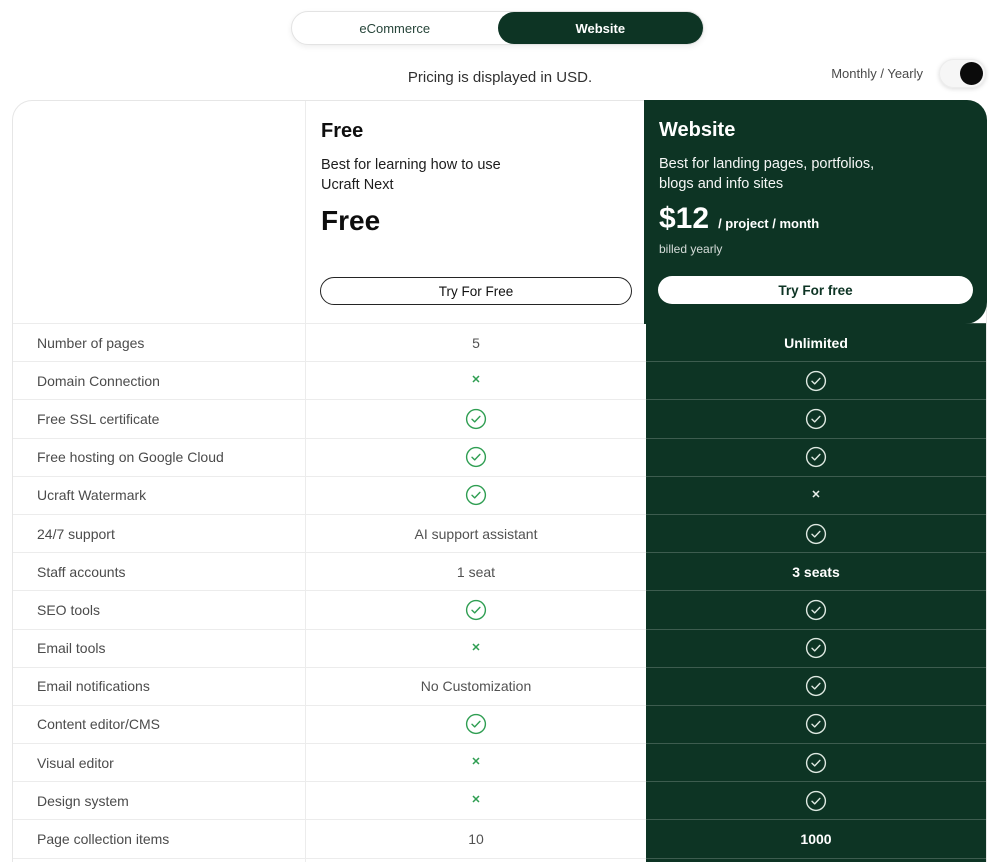 This screenshot has height=862, width=1000. Describe the element at coordinates (499, 380) in the screenshot. I see `table-row: Domain Connection ✕` at that location.